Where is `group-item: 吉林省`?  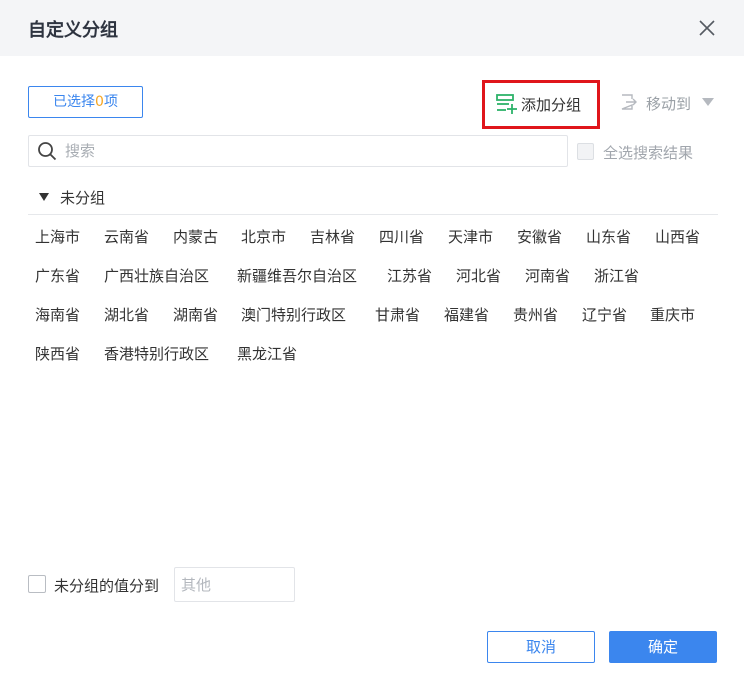 group-item: 吉林省 is located at coordinates (332, 236).